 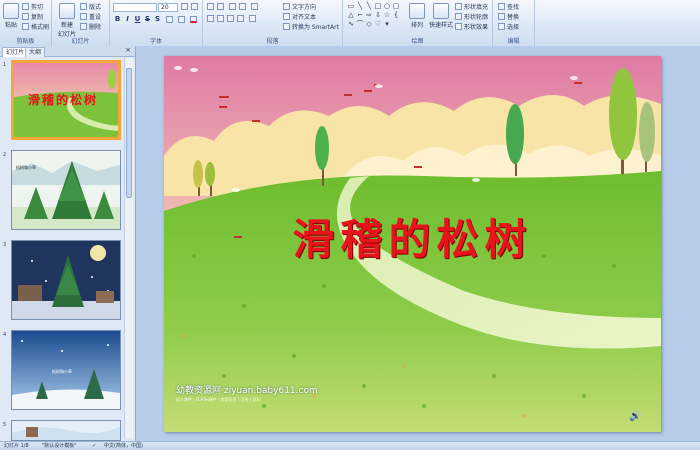 I want to click on new-slide-button: 新建 幻灯片, so click(x=67, y=20).